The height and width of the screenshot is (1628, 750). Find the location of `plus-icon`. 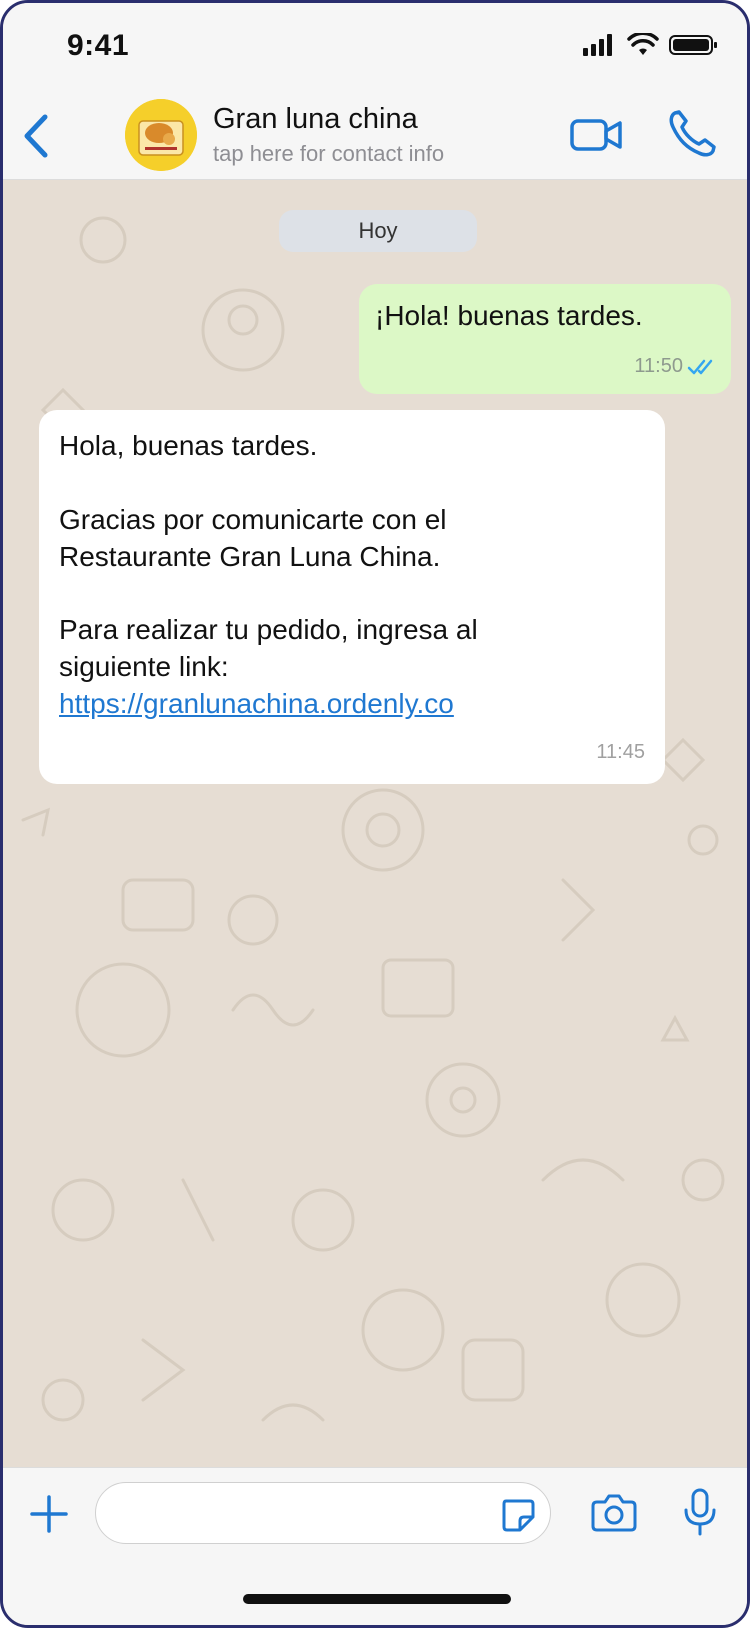

plus-icon is located at coordinates (49, 1514).